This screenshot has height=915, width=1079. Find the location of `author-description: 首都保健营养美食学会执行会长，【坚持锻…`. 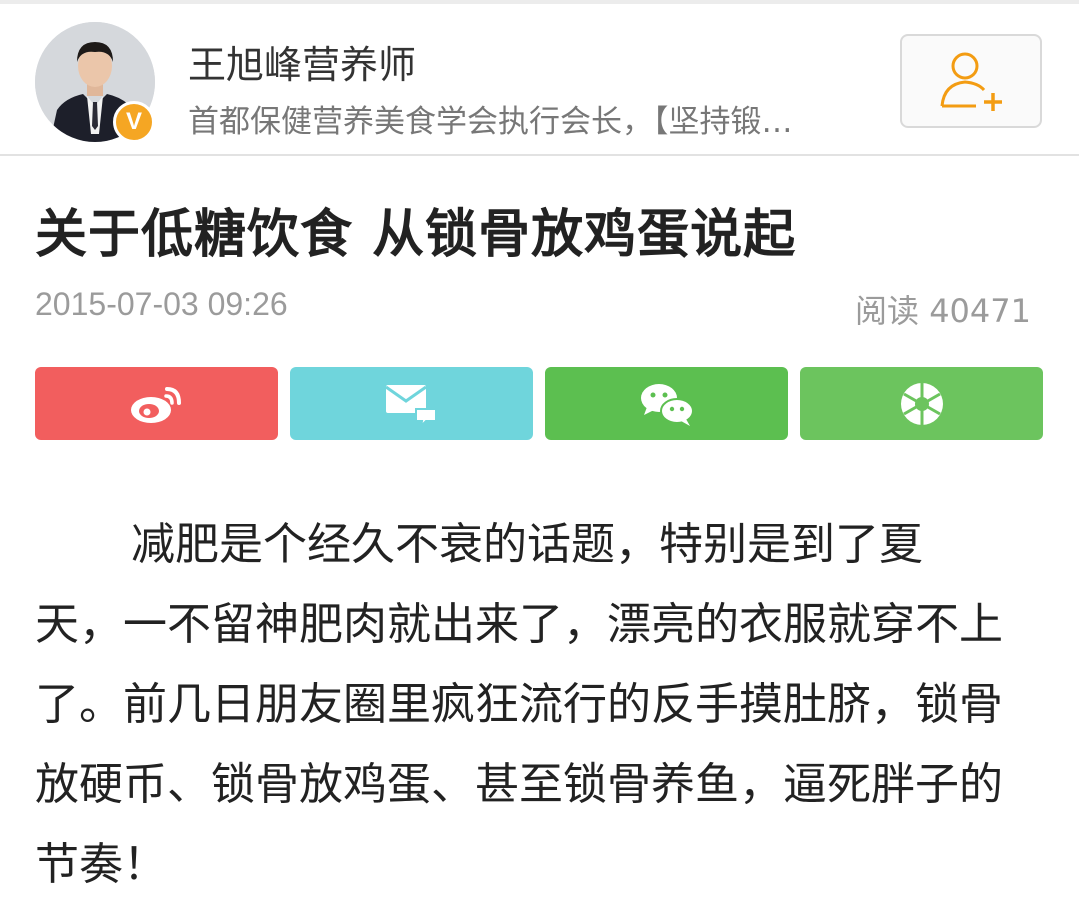

author-description: 首都保健营养美食学会执行会长，【坚持锻… is located at coordinates (490, 122).